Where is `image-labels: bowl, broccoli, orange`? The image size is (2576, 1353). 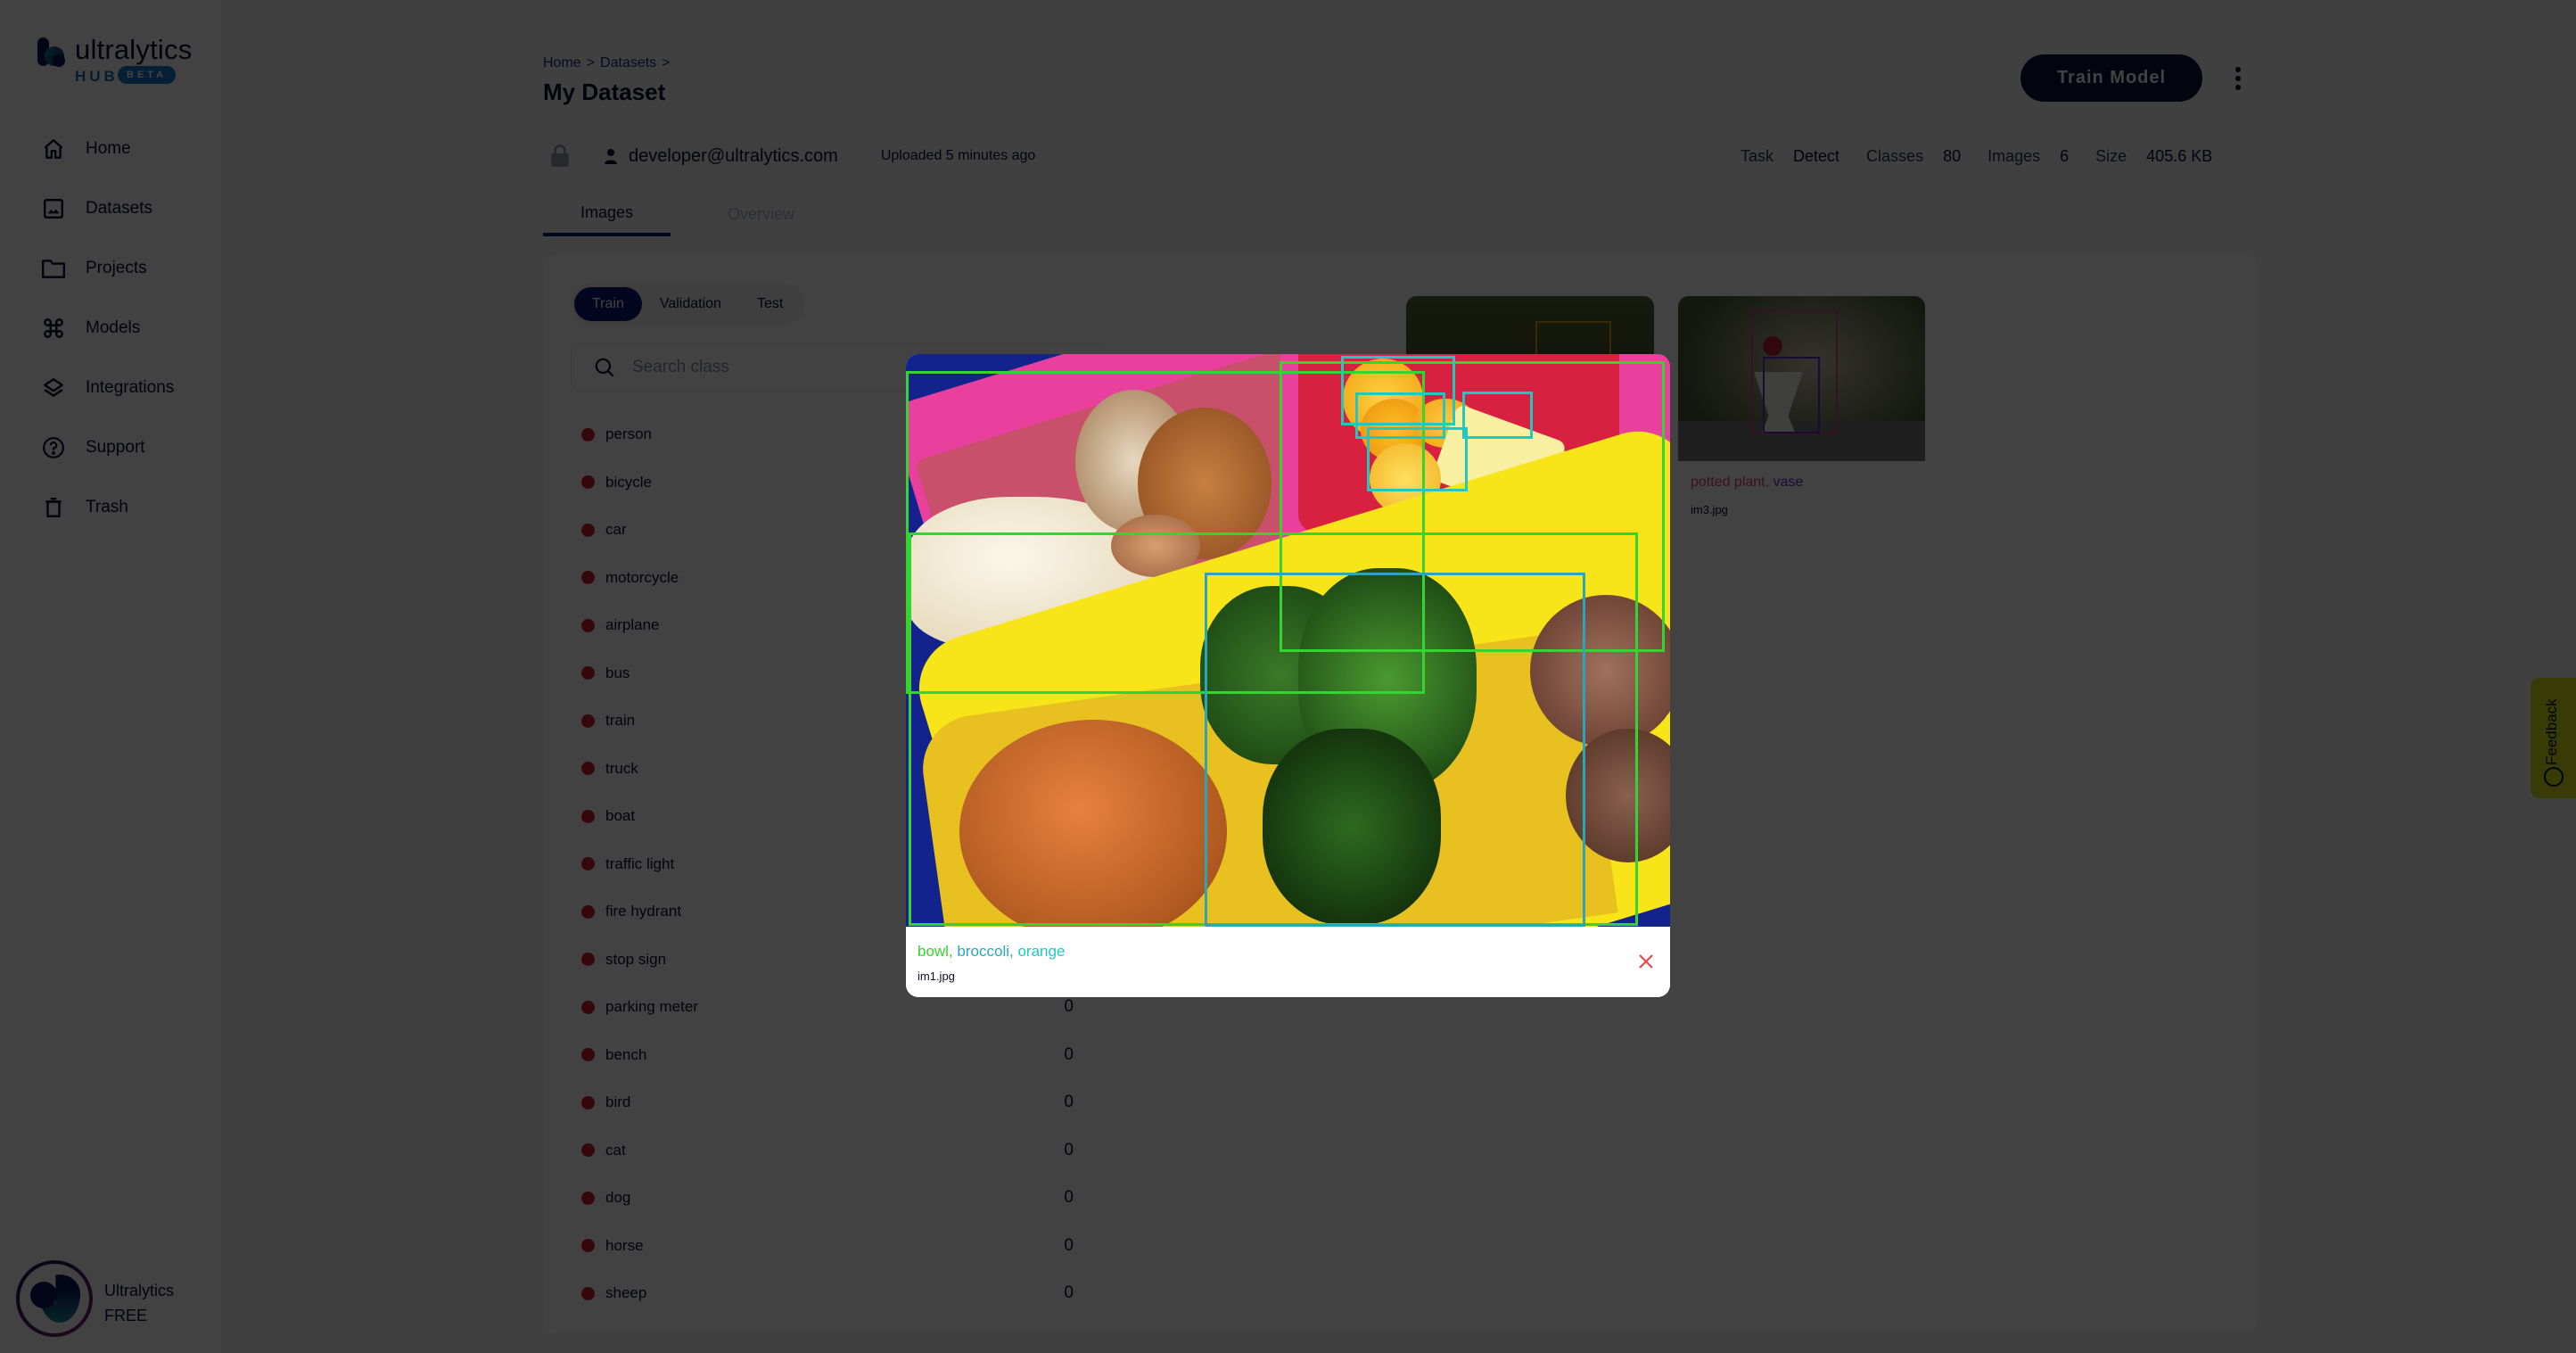
image-labels: bowl, broccoli, orange is located at coordinates (992, 951).